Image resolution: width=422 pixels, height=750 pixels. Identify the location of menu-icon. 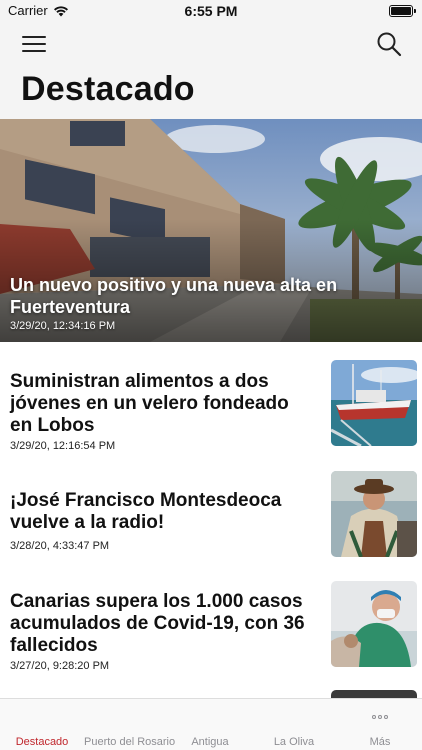
(34, 44).